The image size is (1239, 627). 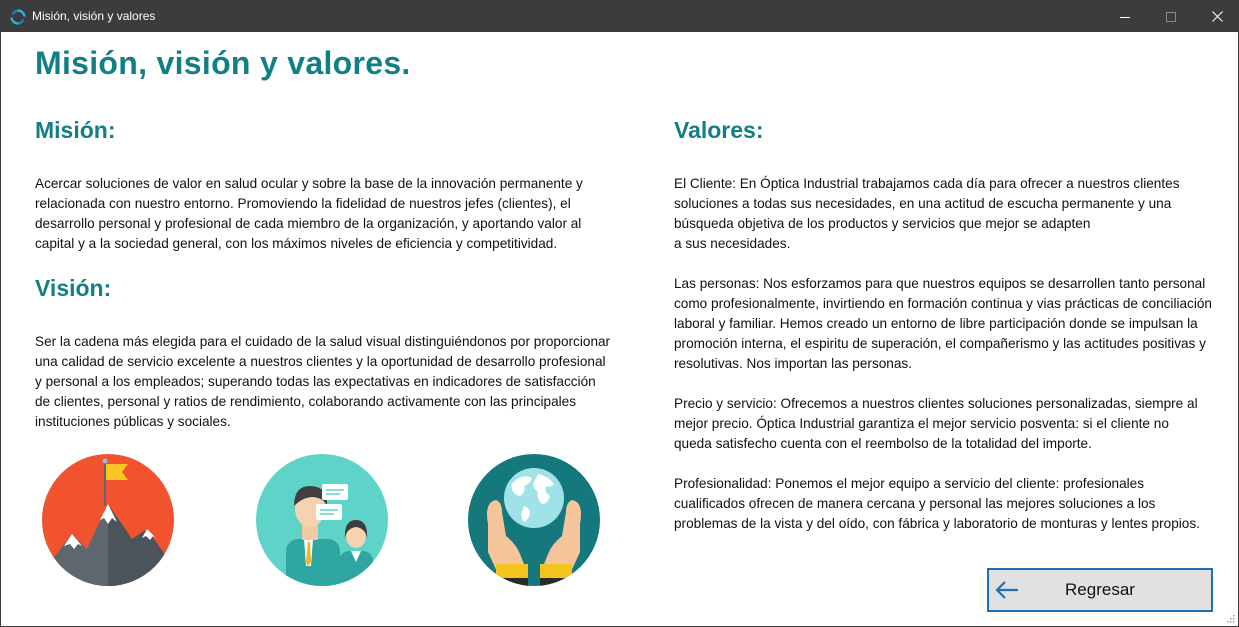 What do you see at coordinates (322, 520) in the screenshot?
I see `business-people-icon` at bounding box center [322, 520].